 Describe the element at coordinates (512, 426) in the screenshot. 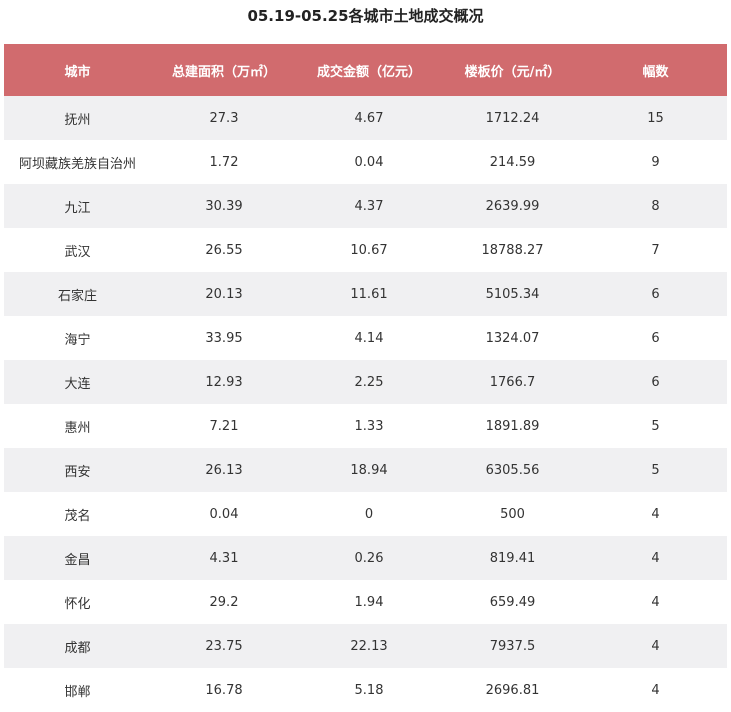

I see `cell-floor-price: 1891.89` at that location.